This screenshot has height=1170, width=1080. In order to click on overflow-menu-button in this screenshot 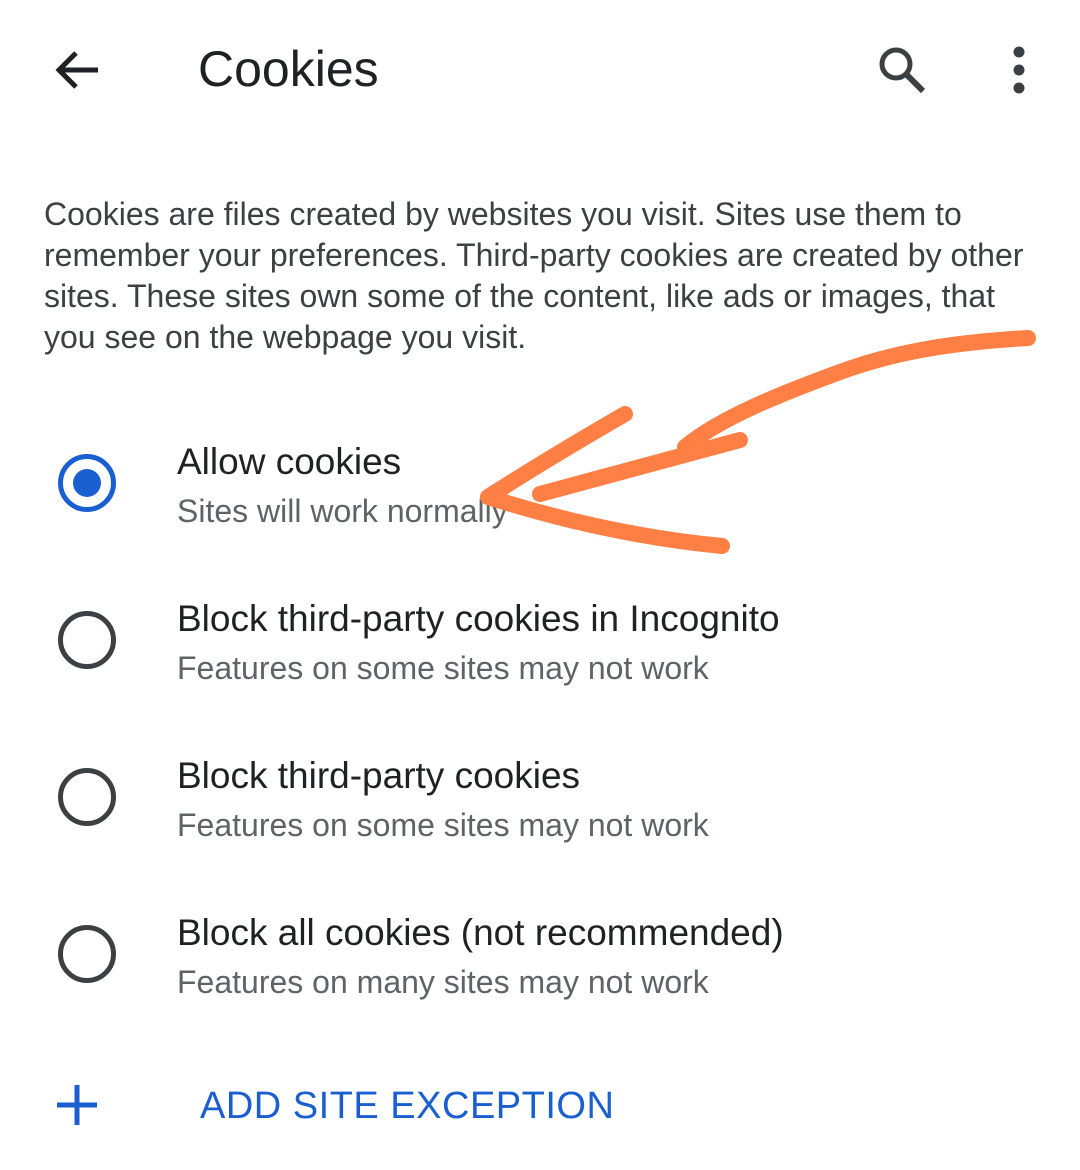, I will do `click(1019, 70)`.